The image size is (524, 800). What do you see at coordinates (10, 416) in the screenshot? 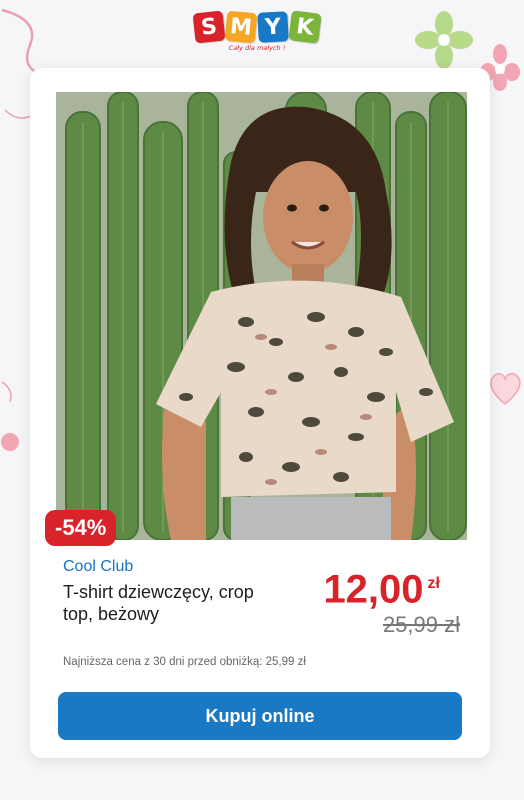
I see `berry-icon` at bounding box center [10, 416].